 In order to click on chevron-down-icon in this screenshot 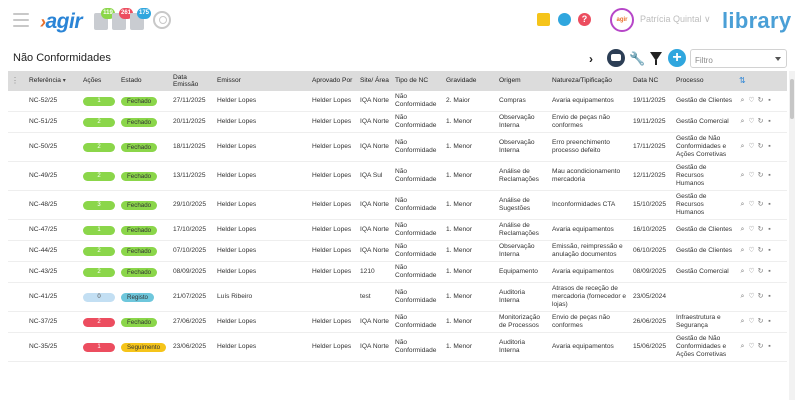, I will do `click(778, 59)`.